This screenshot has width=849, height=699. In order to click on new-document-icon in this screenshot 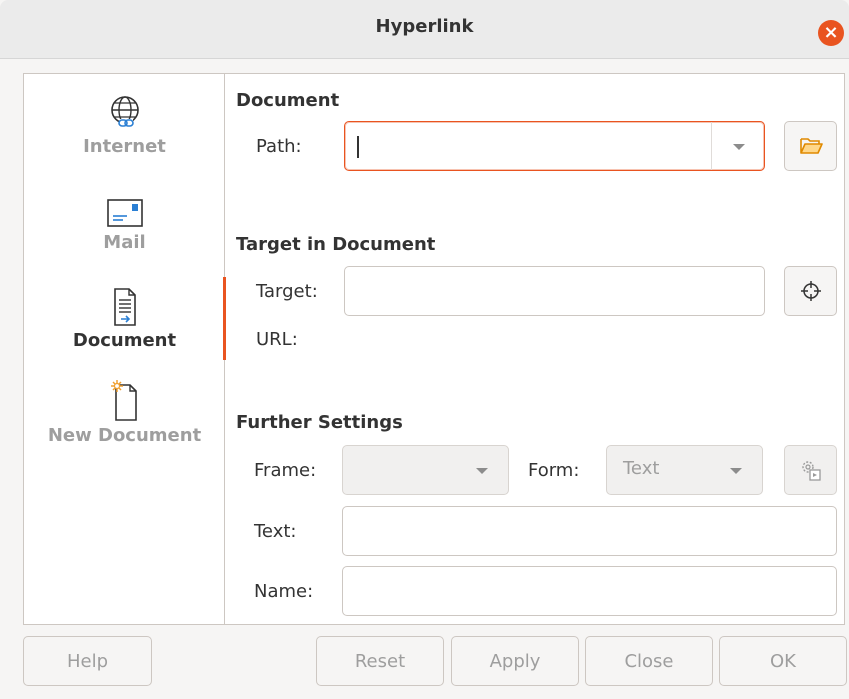, I will do `click(123, 400)`.